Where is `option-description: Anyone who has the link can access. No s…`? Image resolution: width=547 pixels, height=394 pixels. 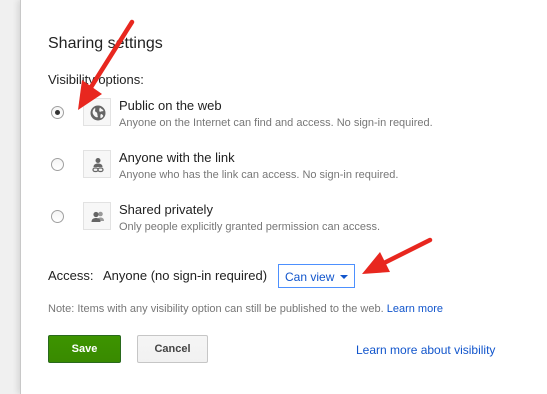 option-description: Anyone who has the link can access. No s… is located at coordinates (259, 175).